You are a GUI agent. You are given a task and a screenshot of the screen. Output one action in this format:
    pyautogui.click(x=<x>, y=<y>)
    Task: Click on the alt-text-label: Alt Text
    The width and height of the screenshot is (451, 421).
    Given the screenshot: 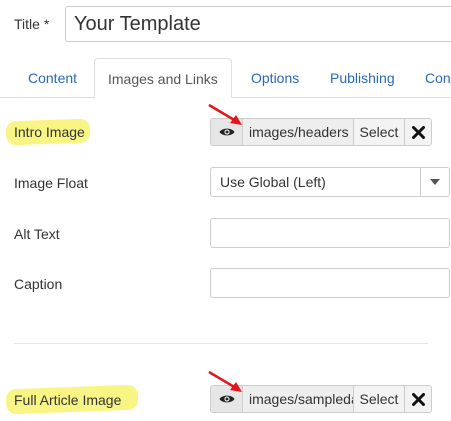 What is the action you would take?
    pyautogui.click(x=37, y=234)
    